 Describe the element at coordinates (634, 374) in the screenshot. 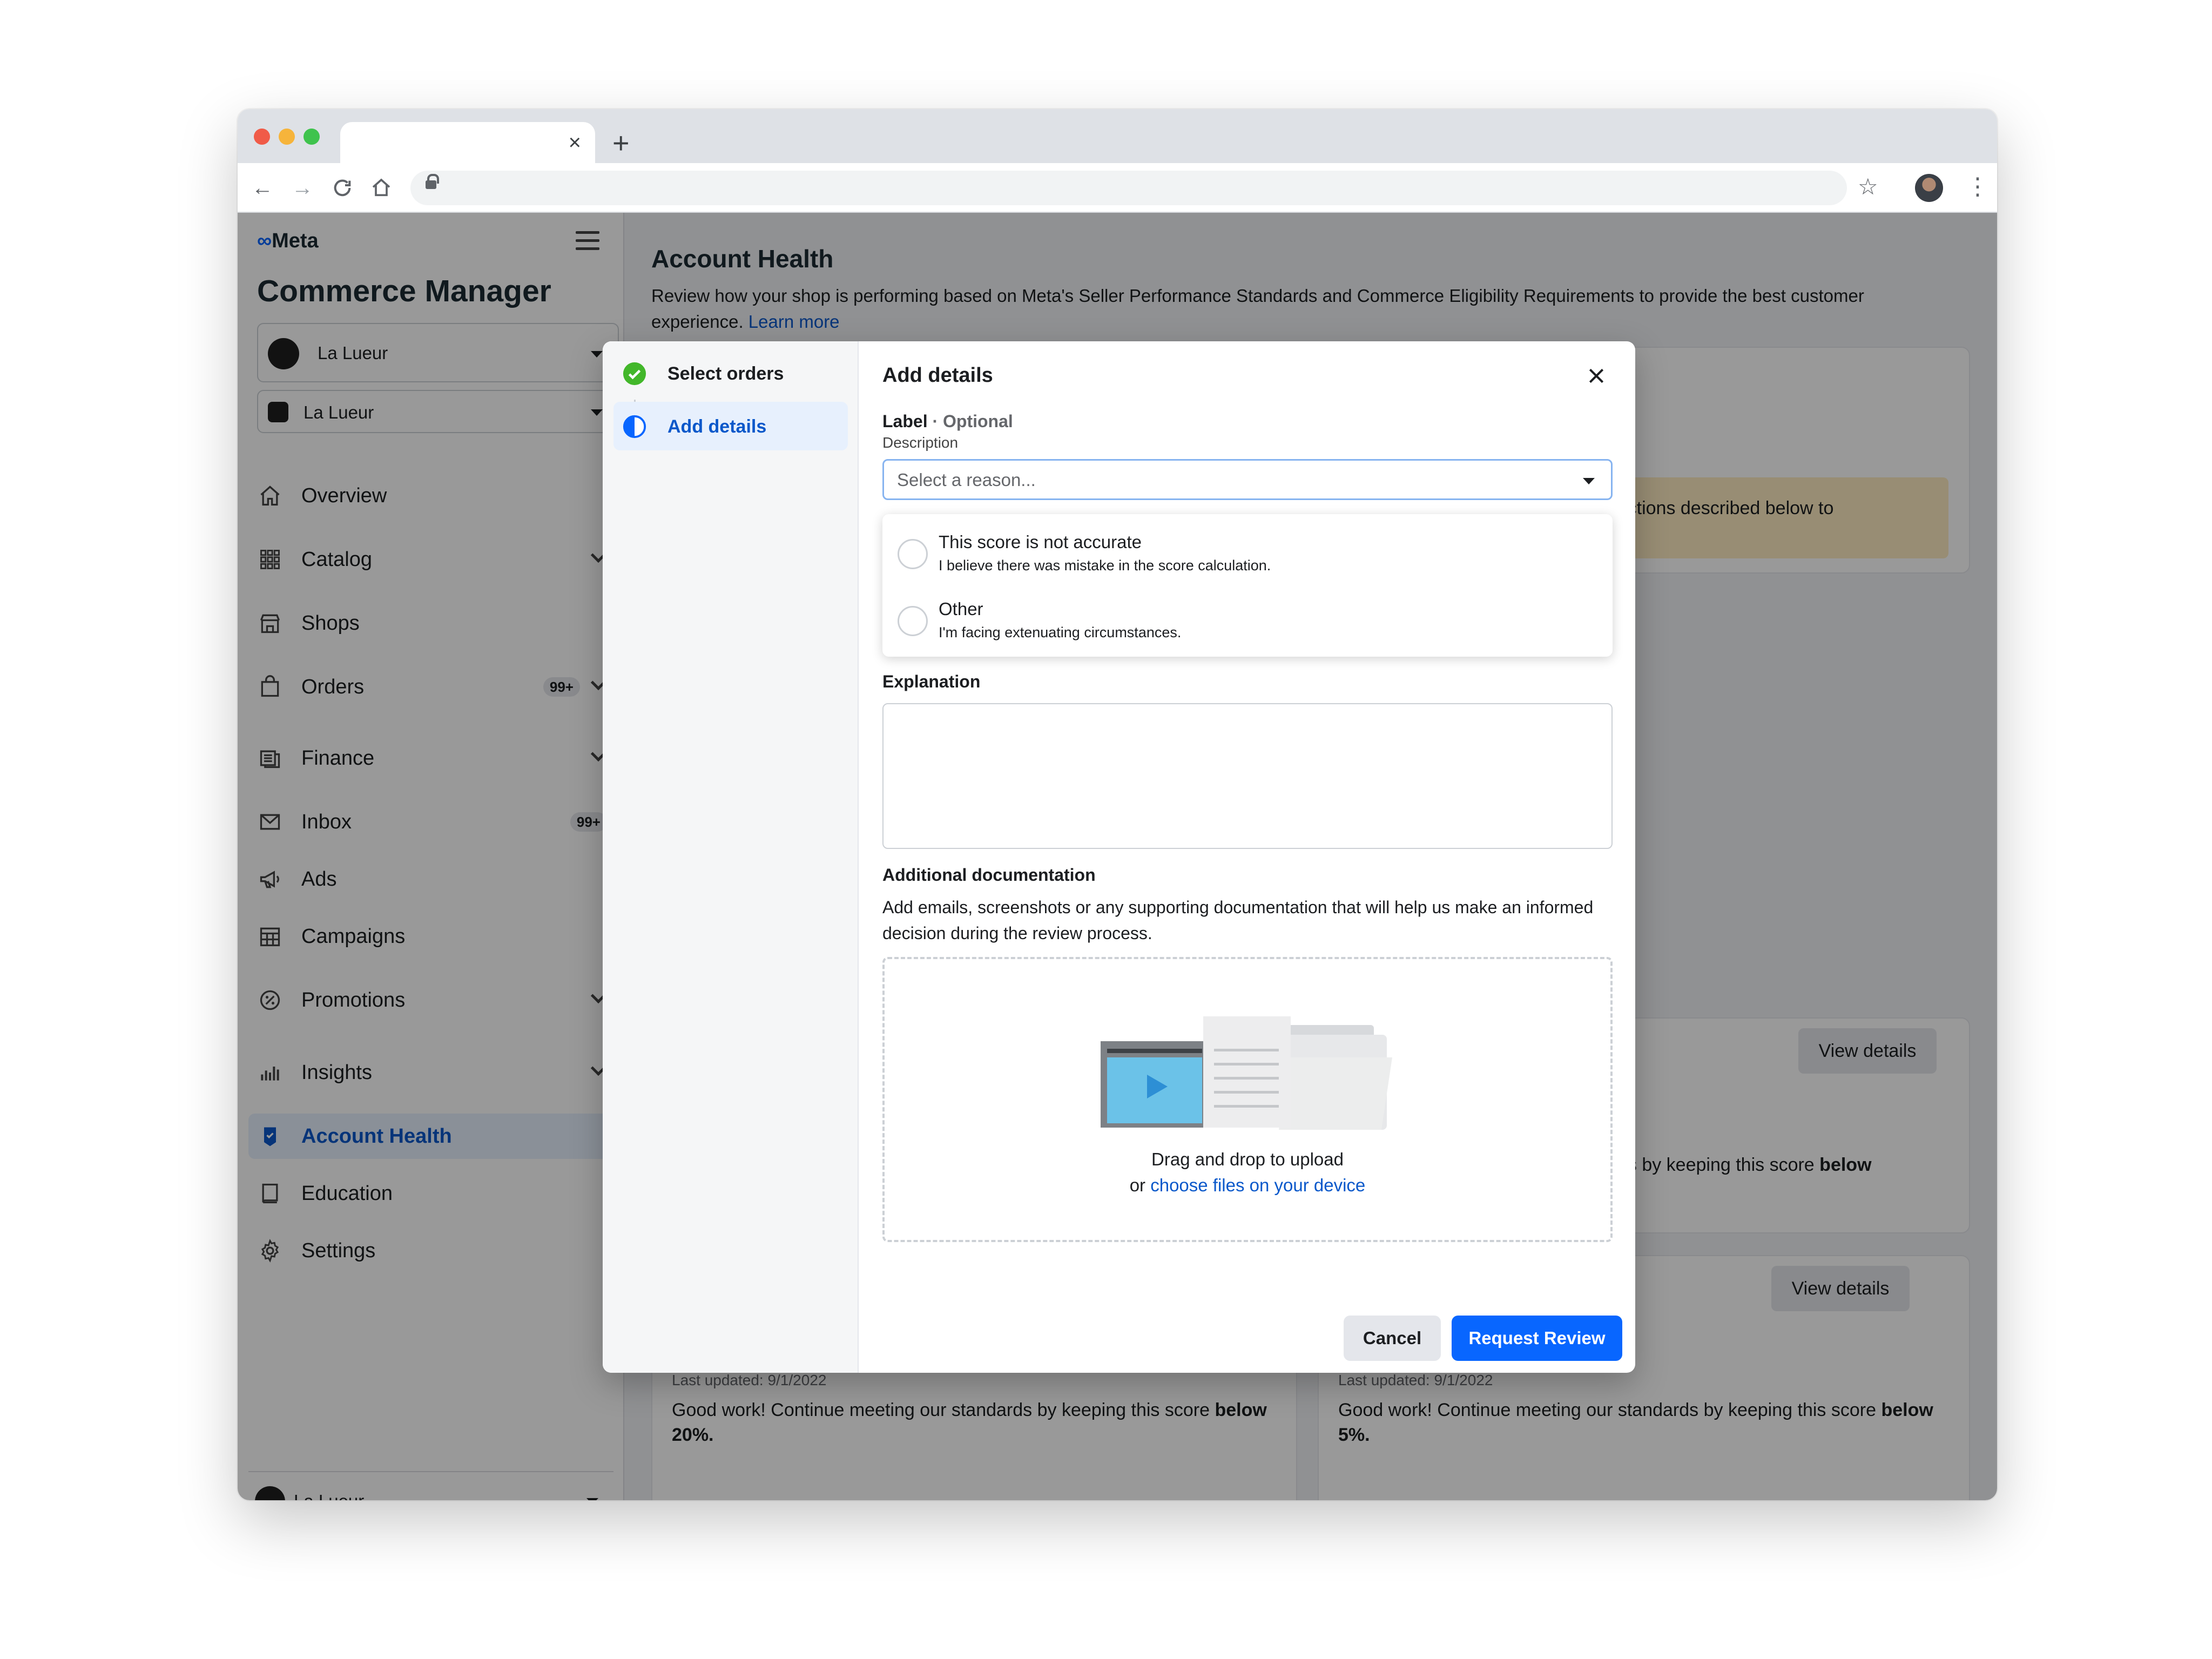

I see `check-circle-icon` at that location.